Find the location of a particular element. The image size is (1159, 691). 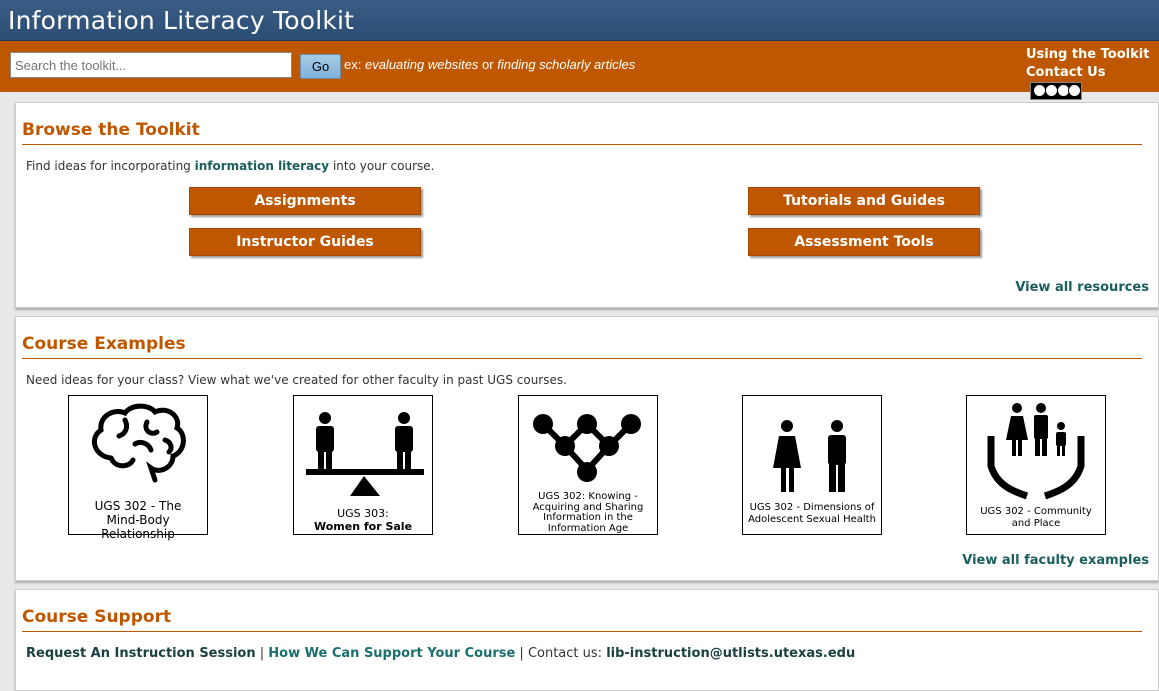

brain-icon is located at coordinates (138, 443).